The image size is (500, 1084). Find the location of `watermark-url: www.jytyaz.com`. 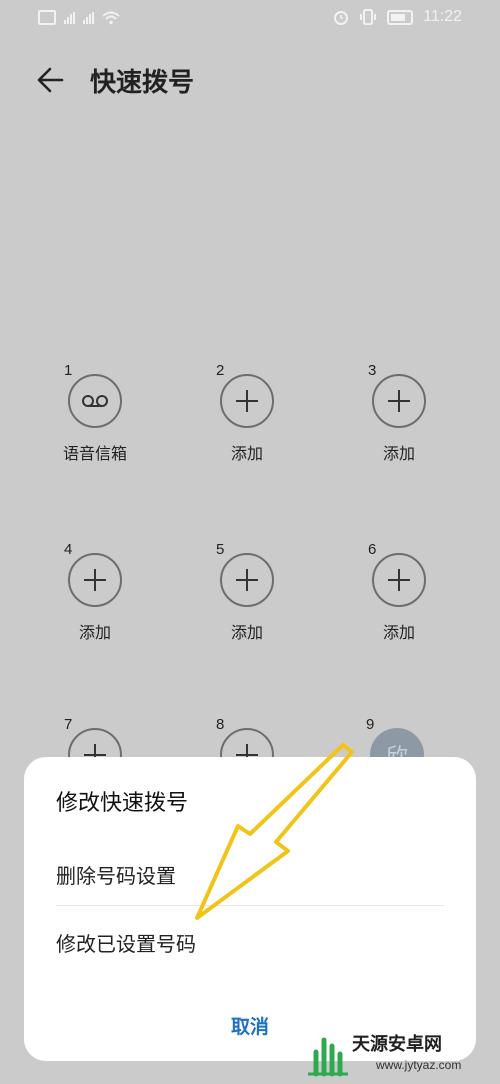

watermark-url: www.jytyaz.com is located at coordinates (419, 1065).